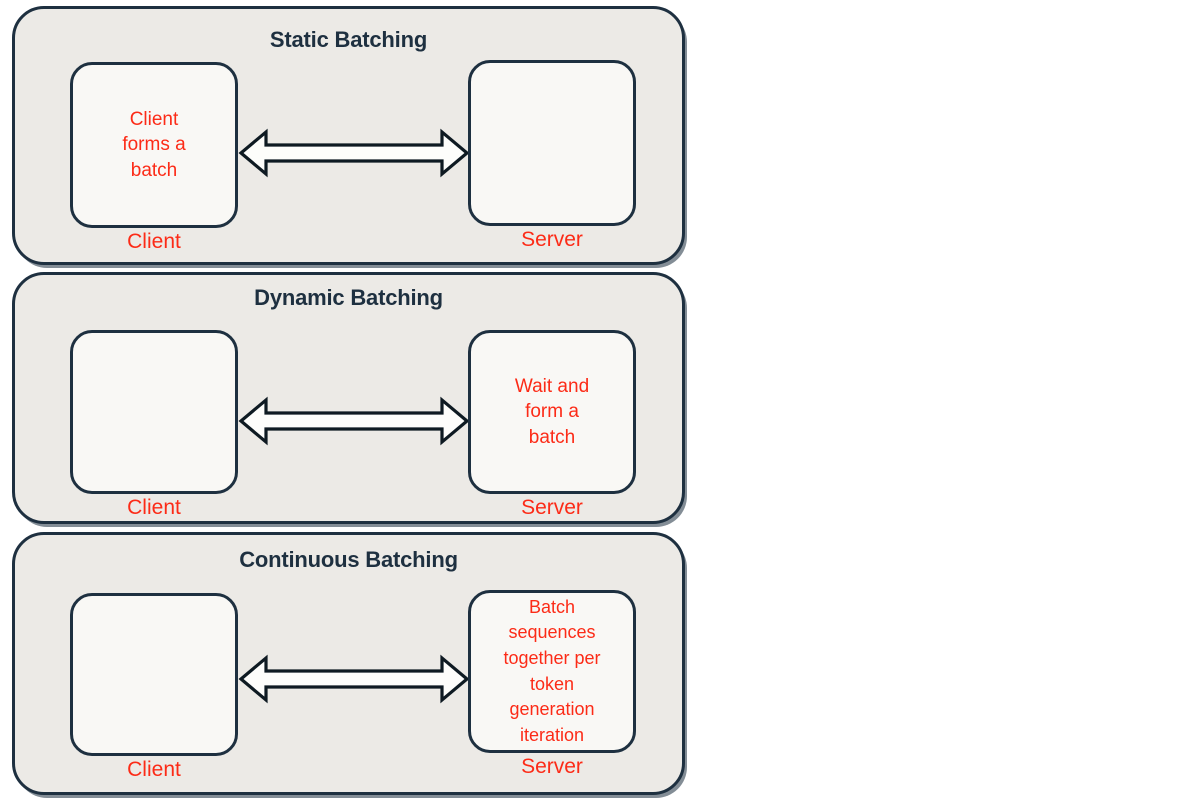  I want to click on server-box-text: Wait and form a batch, so click(552, 412).